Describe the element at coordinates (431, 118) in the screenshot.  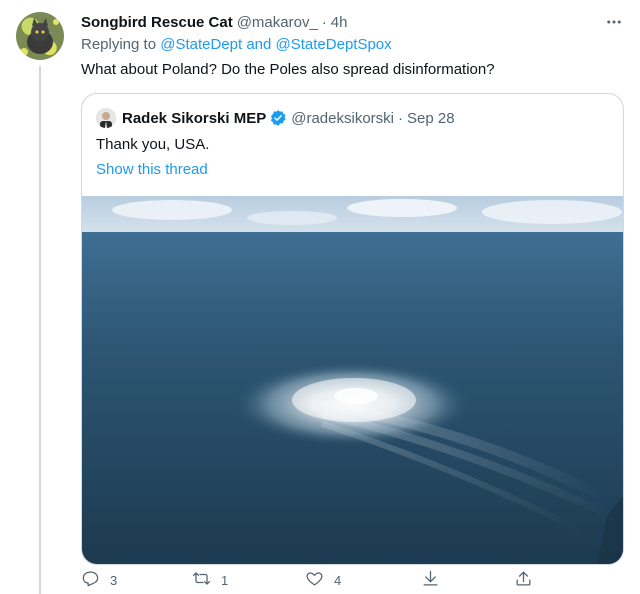
I see `quoted-date: Sep 28` at that location.